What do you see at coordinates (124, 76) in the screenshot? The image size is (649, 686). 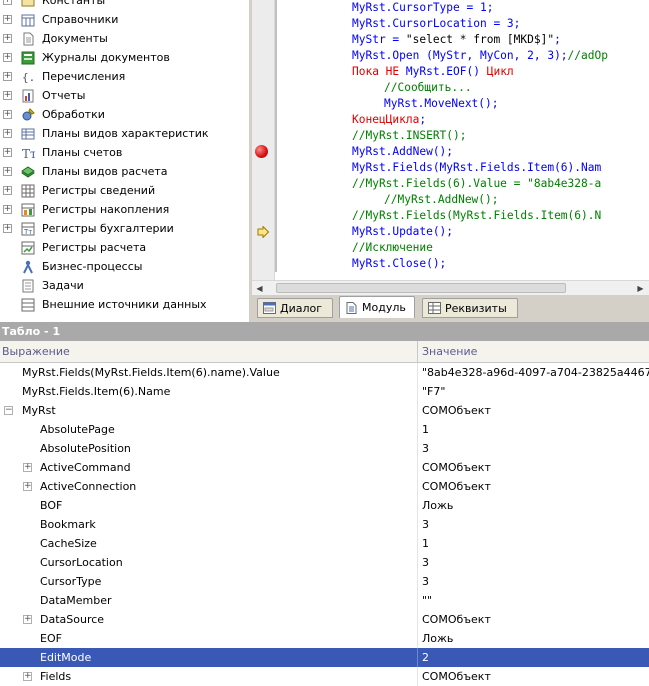 I see `tree-item: + {.} Перечисления` at bounding box center [124, 76].